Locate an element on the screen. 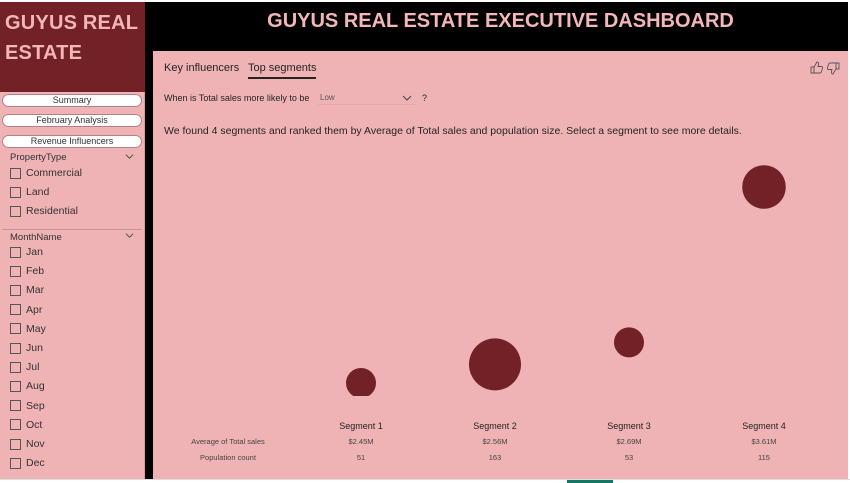  nav-revenue-button: Revenue Influencers is located at coordinates (72, 141).